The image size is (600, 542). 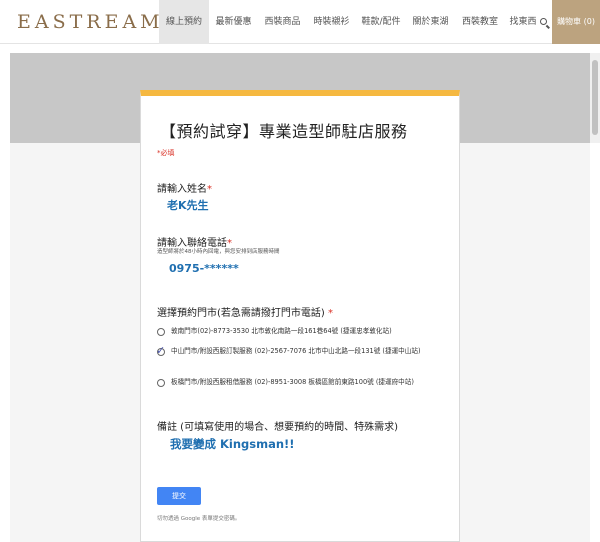 I want to click on nav-item-suits: 西裝商品, so click(x=282, y=22).